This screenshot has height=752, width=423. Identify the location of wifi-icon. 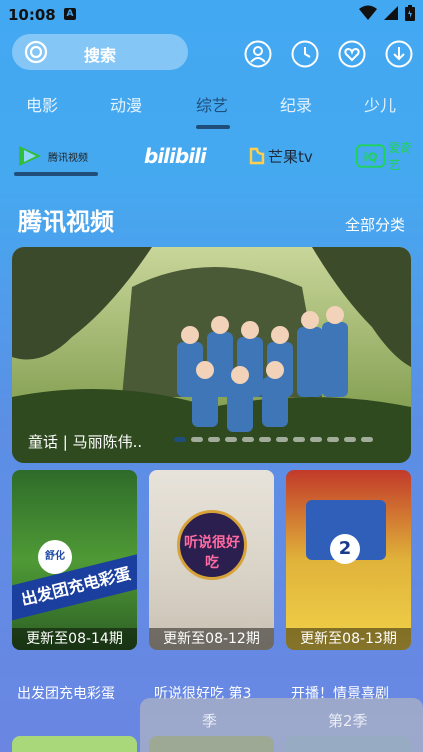
(368, 12).